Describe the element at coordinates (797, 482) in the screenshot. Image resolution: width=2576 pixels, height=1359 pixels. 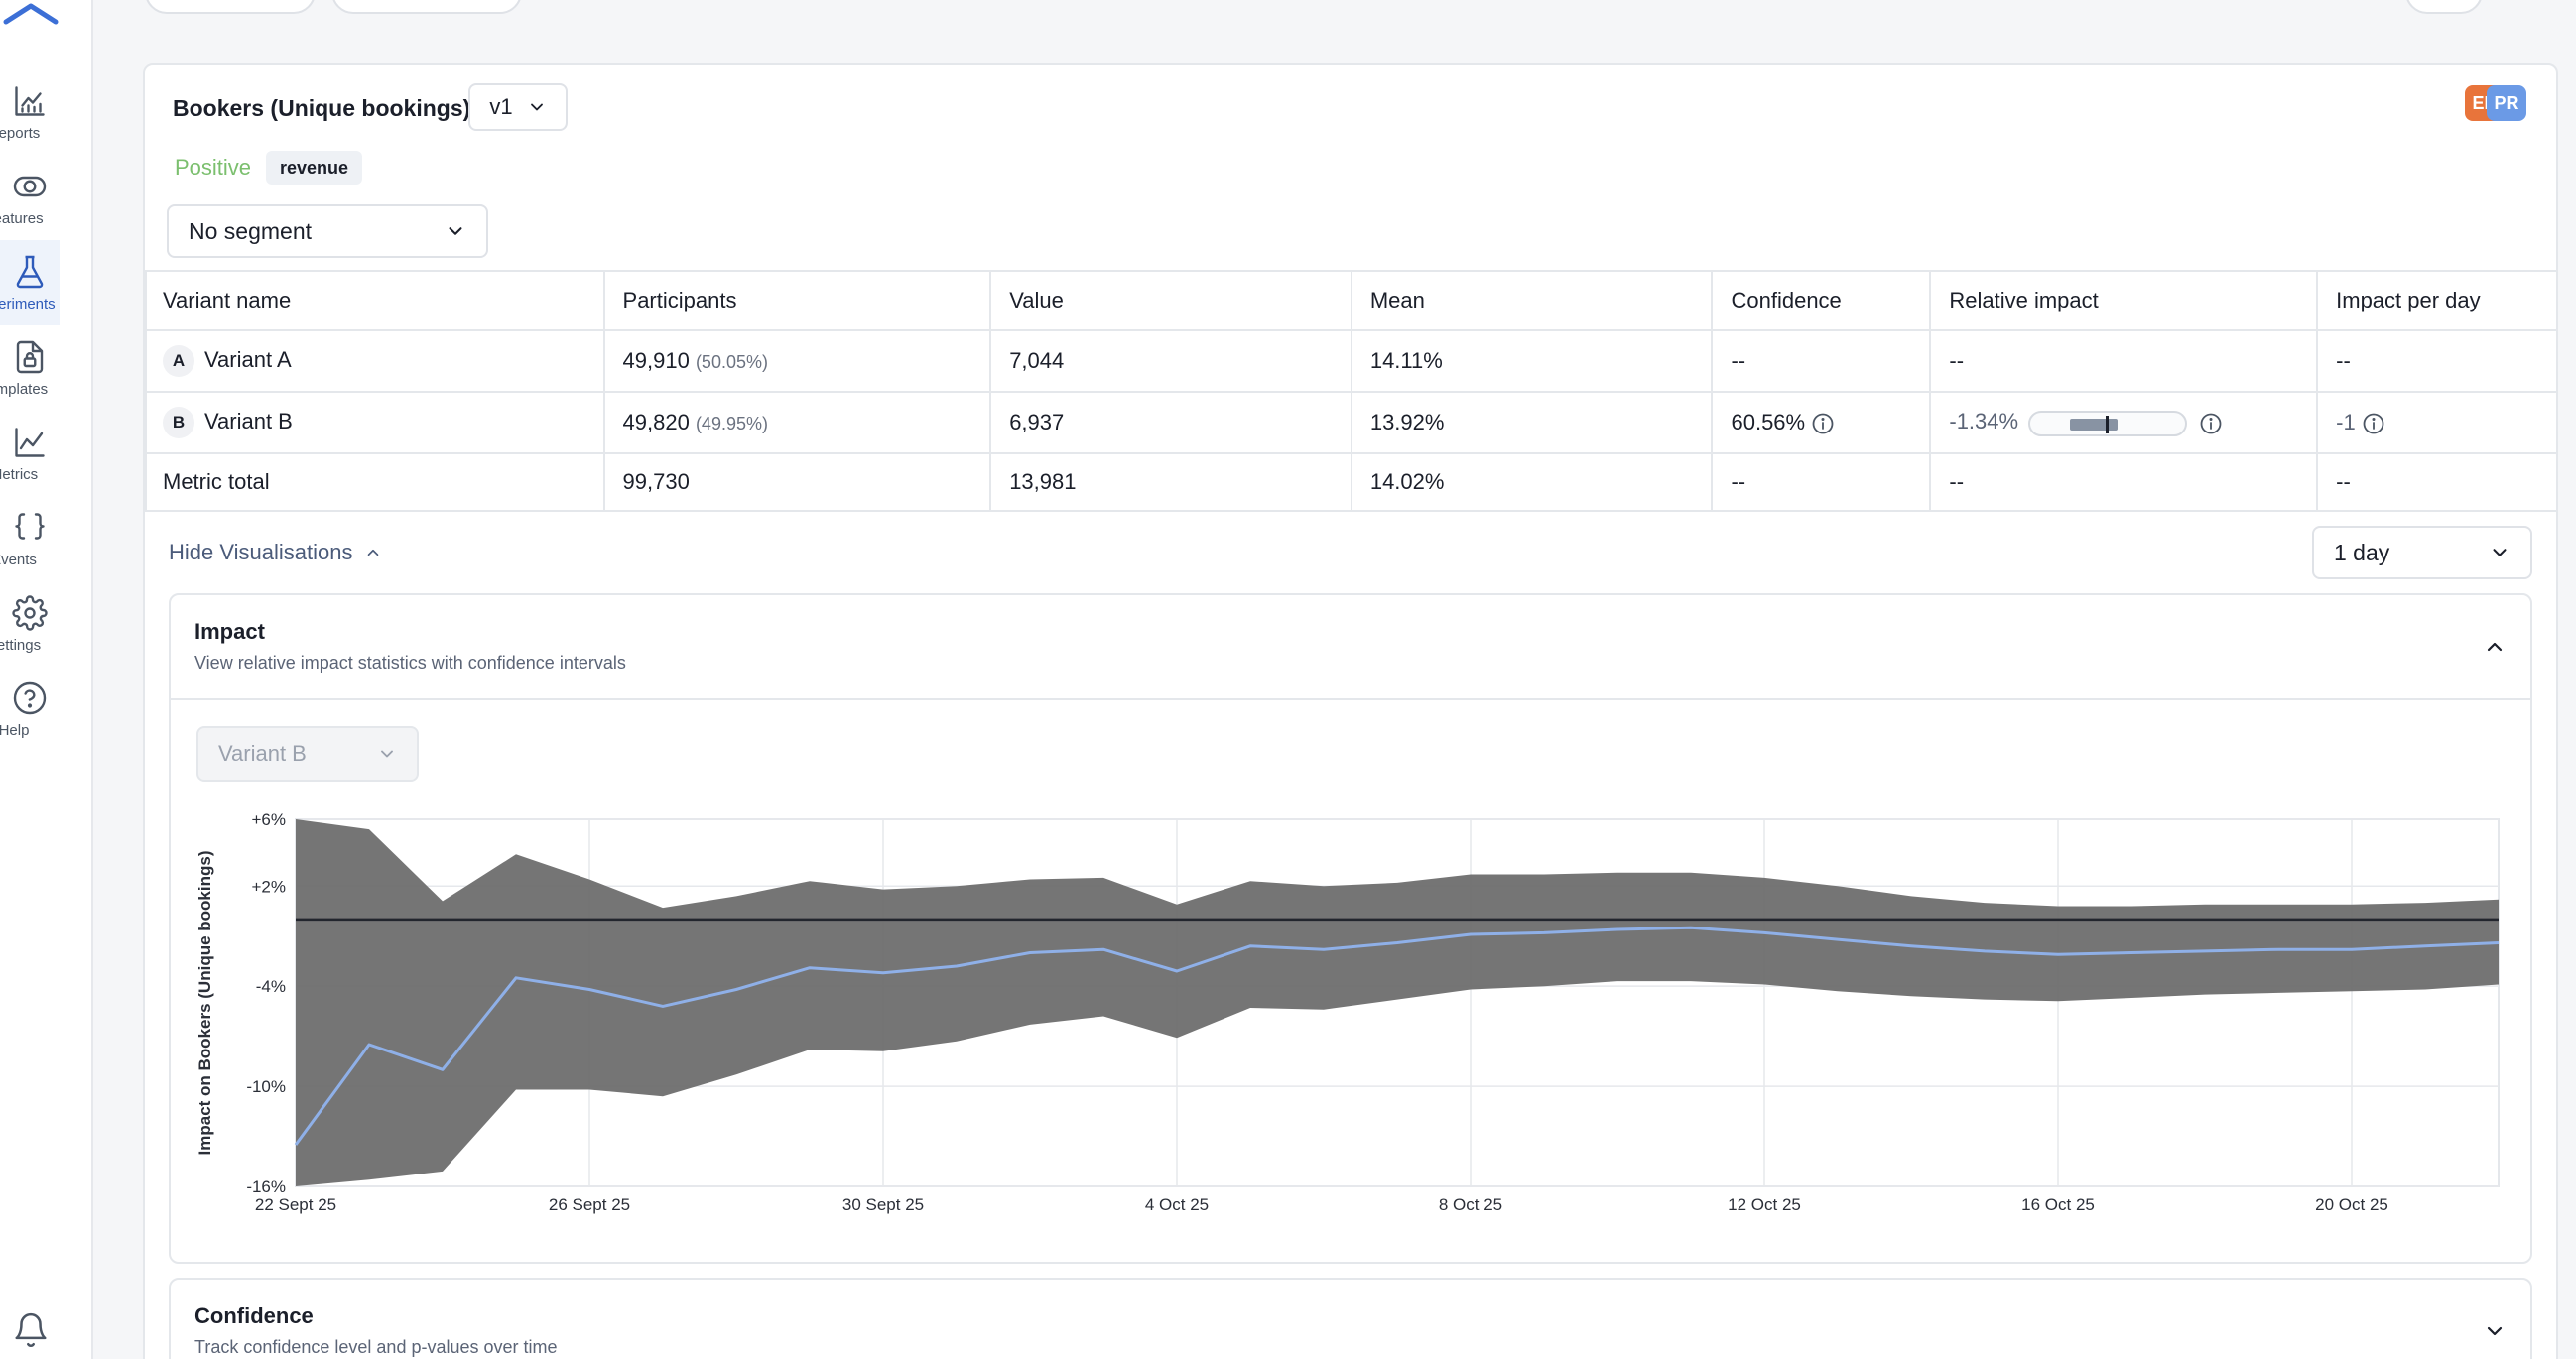
I see `participants-cell: 99,730` at that location.